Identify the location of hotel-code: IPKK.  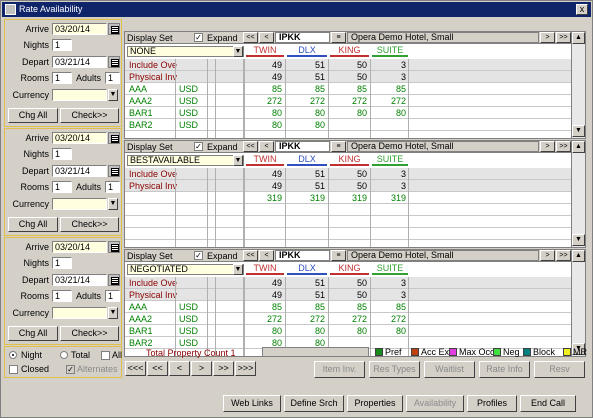
(302, 37).